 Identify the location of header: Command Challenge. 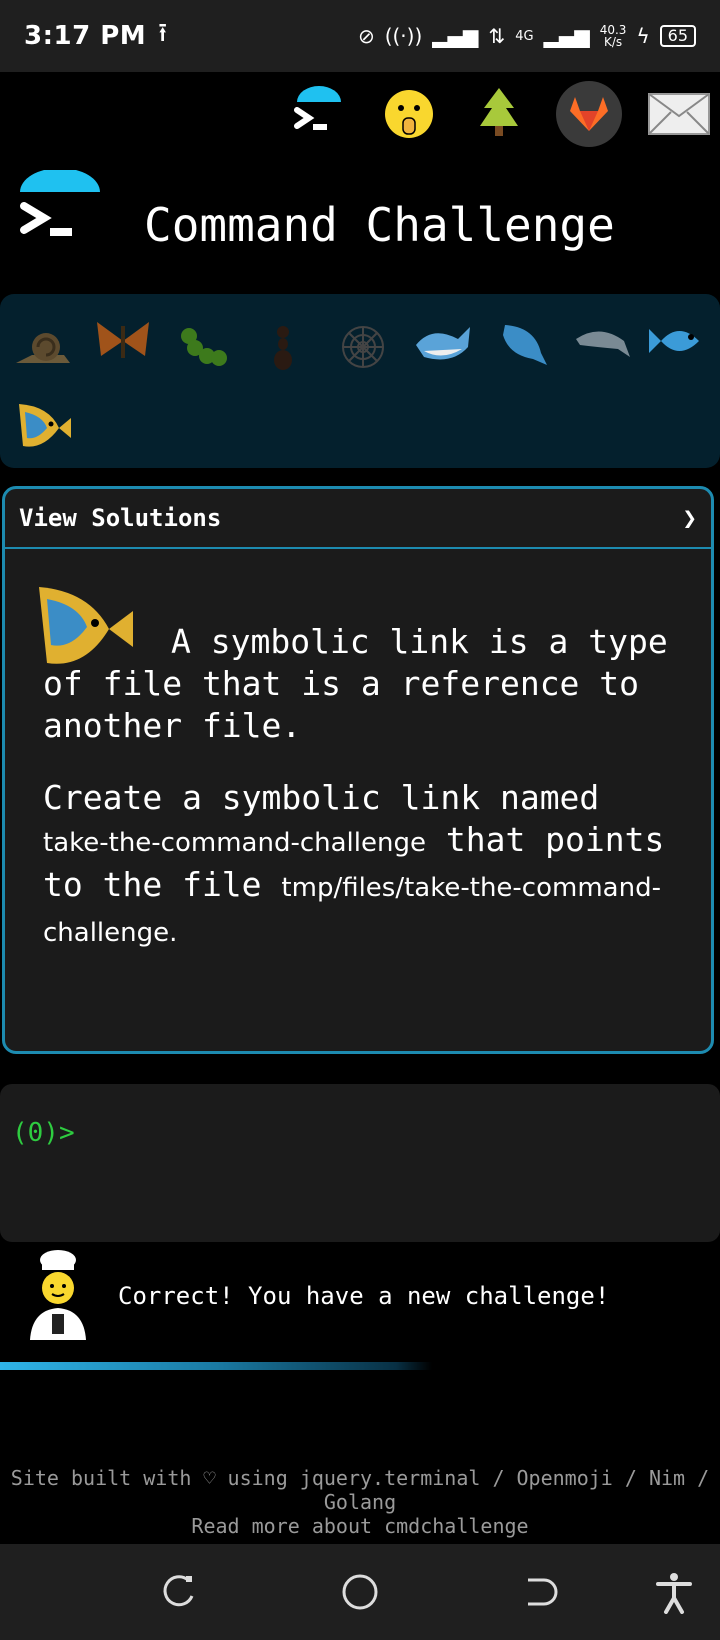
(360, 219).